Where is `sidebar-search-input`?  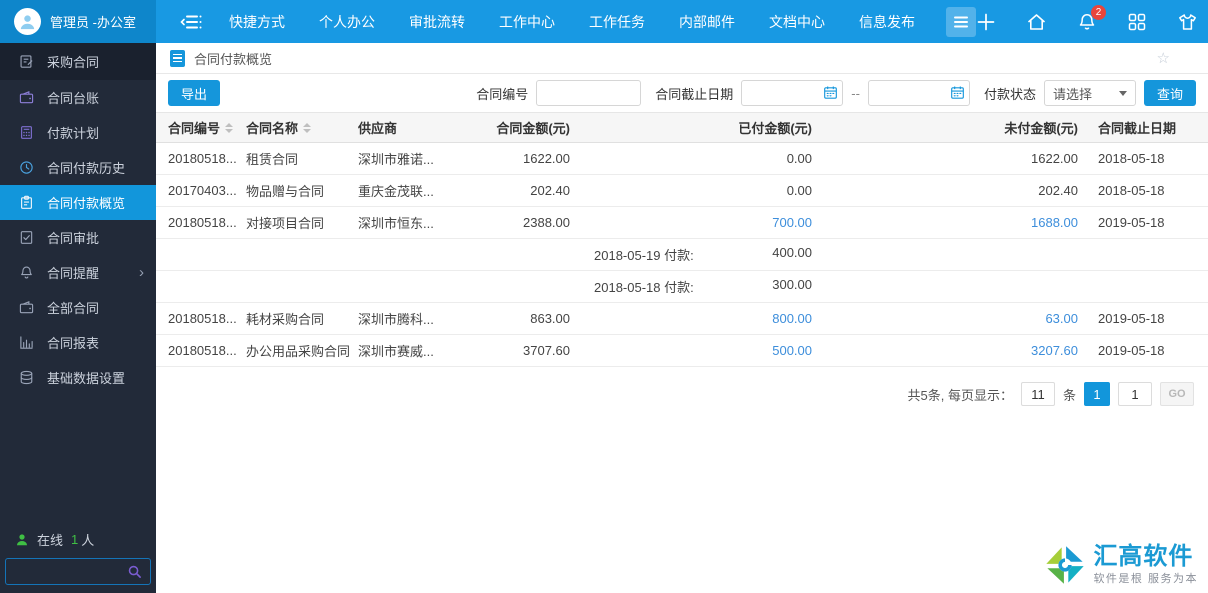 sidebar-search-input is located at coordinates (70, 571).